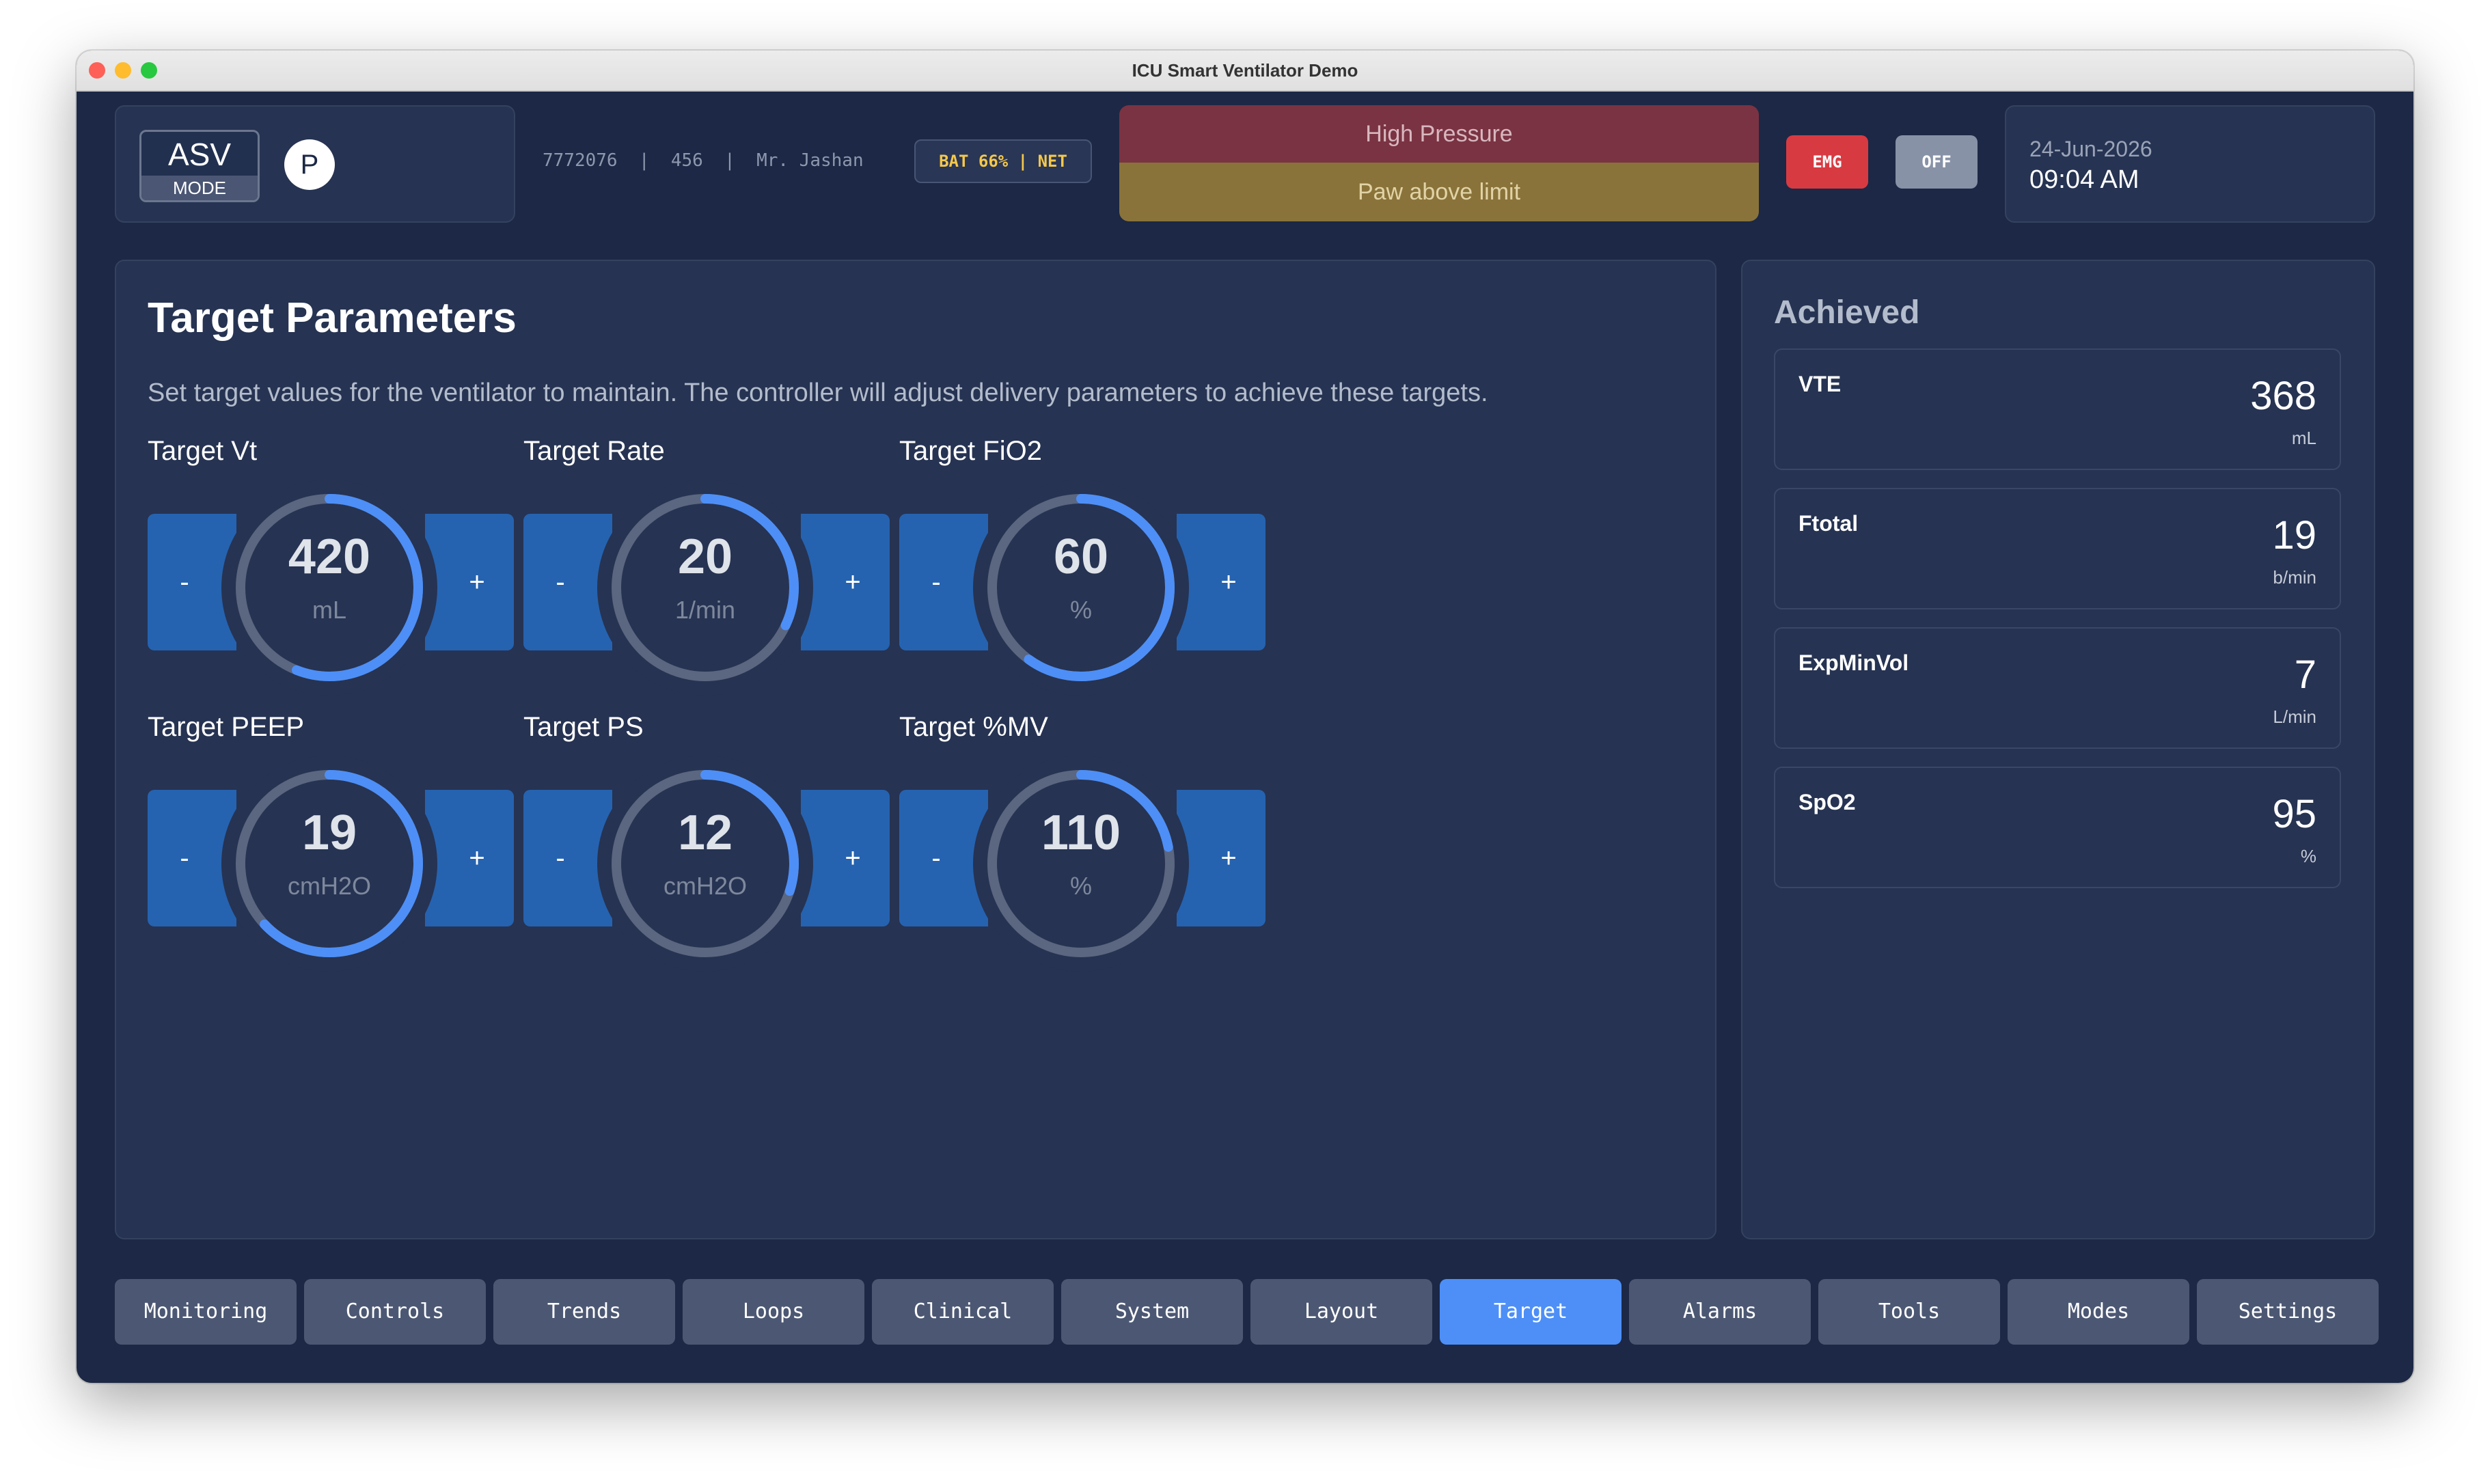 The image size is (2490, 1484). What do you see at coordinates (583, 727) in the screenshot?
I see `control-label: Target PS` at bounding box center [583, 727].